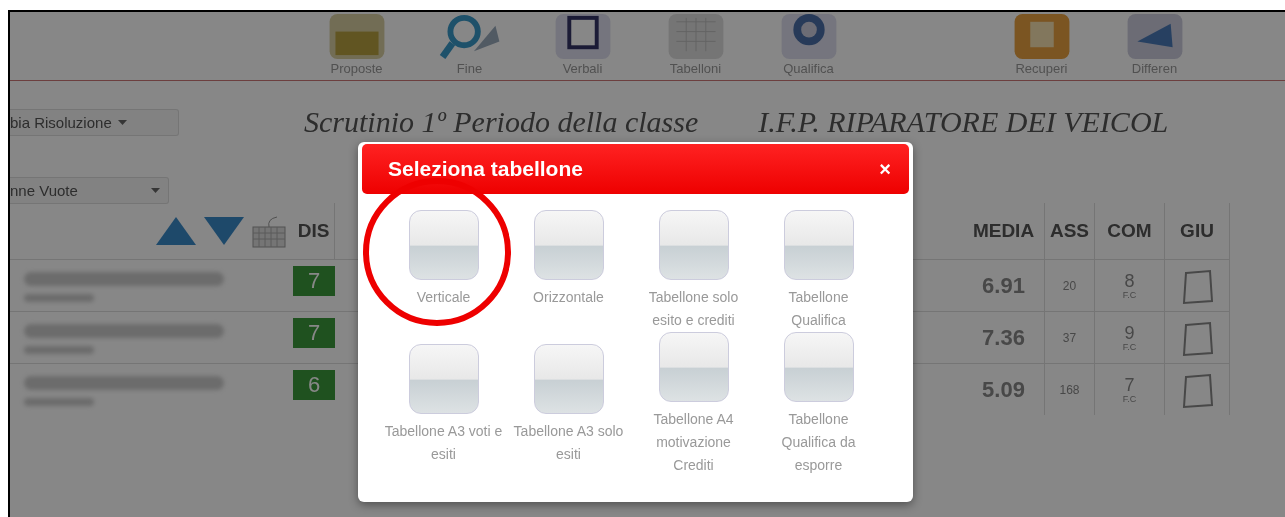  What do you see at coordinates (89, 190) in the screenshot?
I see `columns-dropdown: nne Vuote` at bounding box center [89, 190].